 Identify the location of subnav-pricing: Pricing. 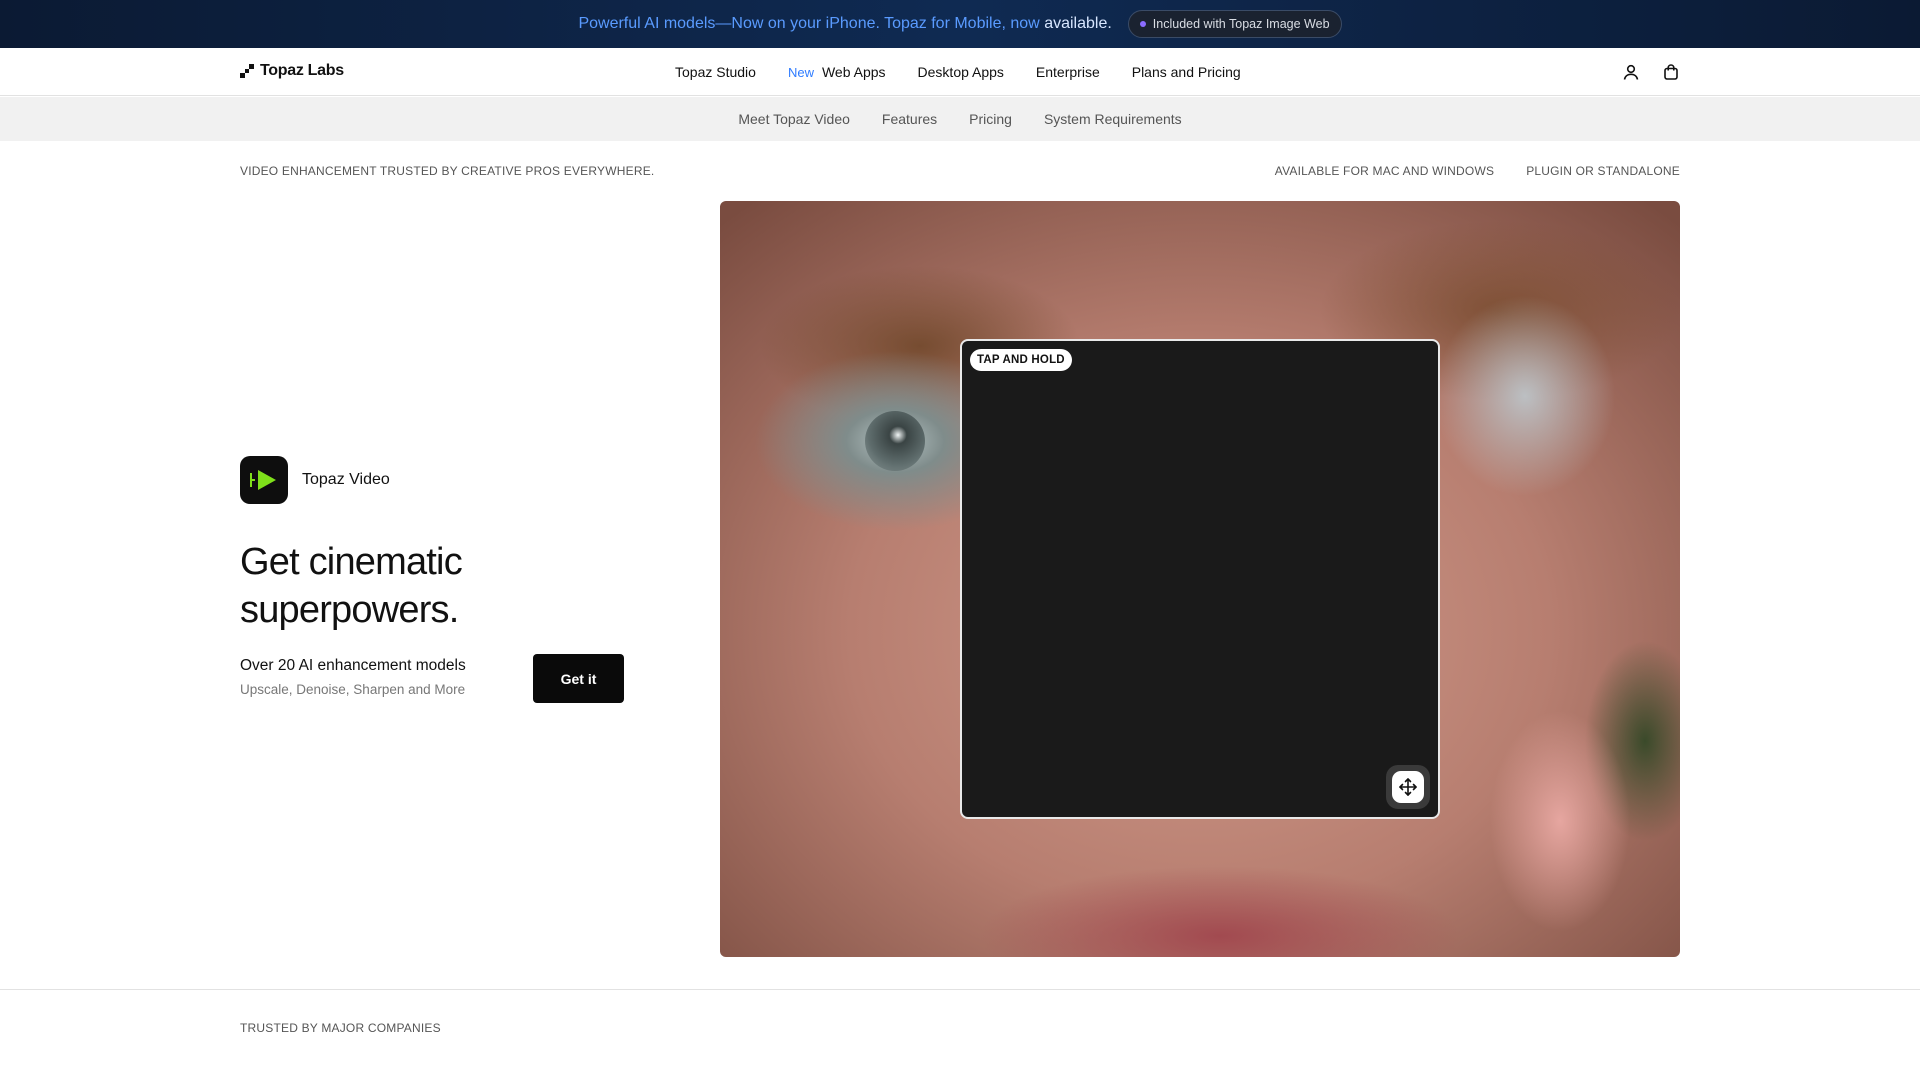
(990, 119).